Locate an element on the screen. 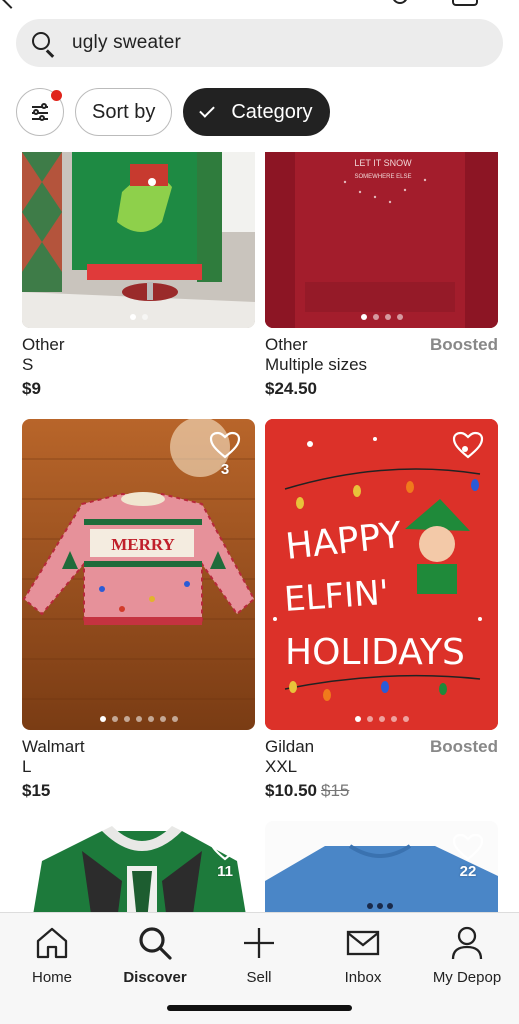 The height and width of the screenshot is (1024, 519). nav-sell-label: Sell is located at coordinates (259, 977).